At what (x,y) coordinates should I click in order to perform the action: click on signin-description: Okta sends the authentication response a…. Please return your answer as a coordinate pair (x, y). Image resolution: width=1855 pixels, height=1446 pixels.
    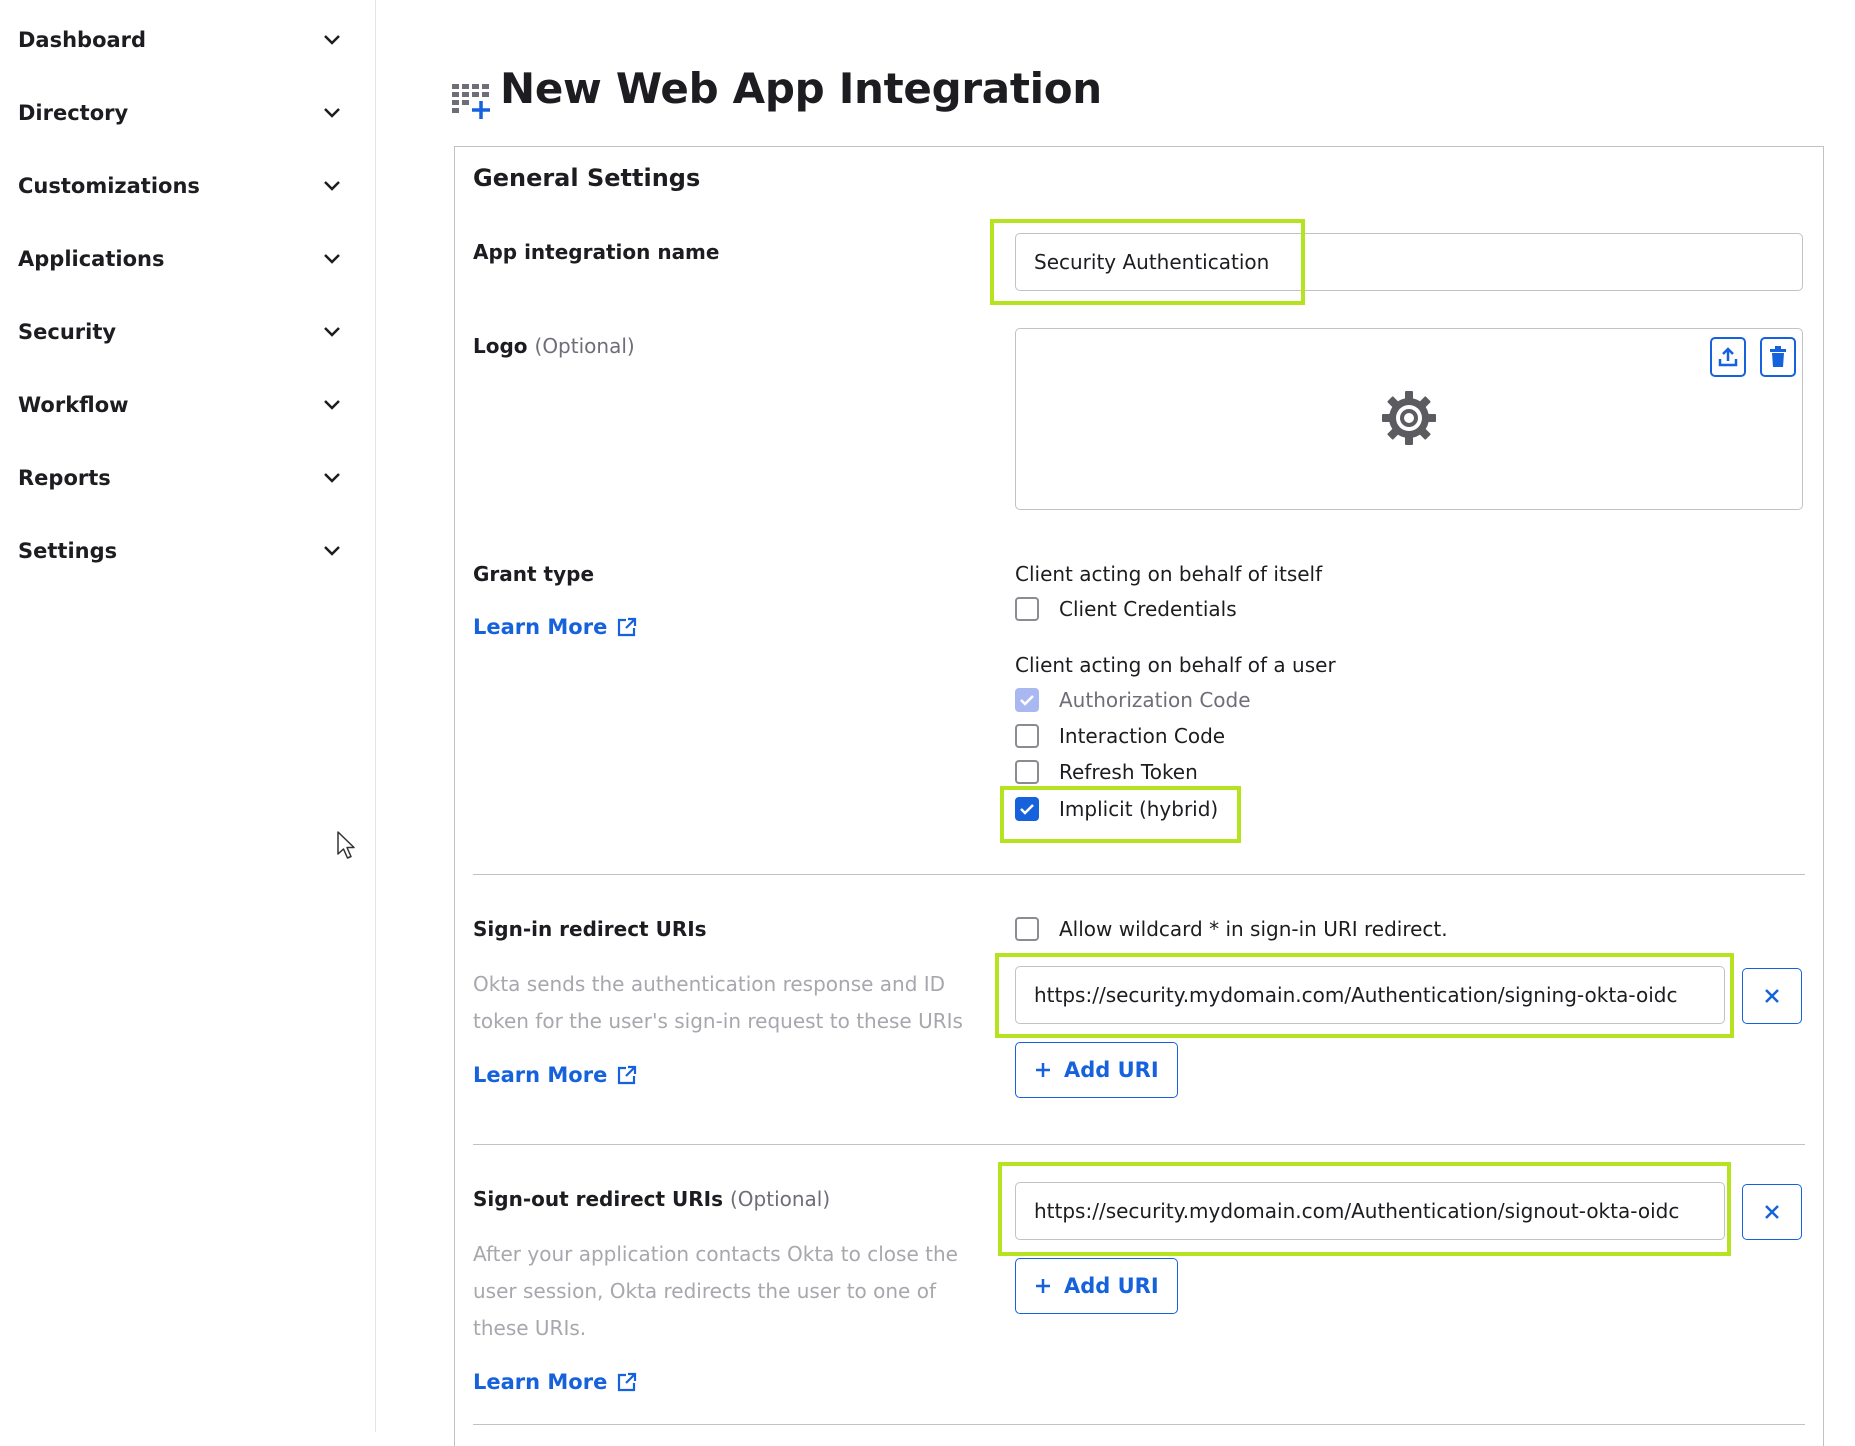
    Looking at the image, I should click on (718, 1002).